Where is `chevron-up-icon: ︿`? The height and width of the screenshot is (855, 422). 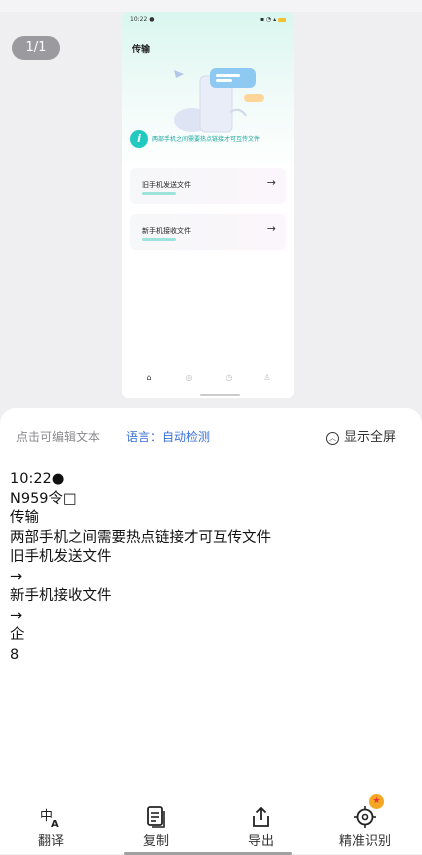 chevron-up-icon: ︿ is located at coordinates (332, 438).